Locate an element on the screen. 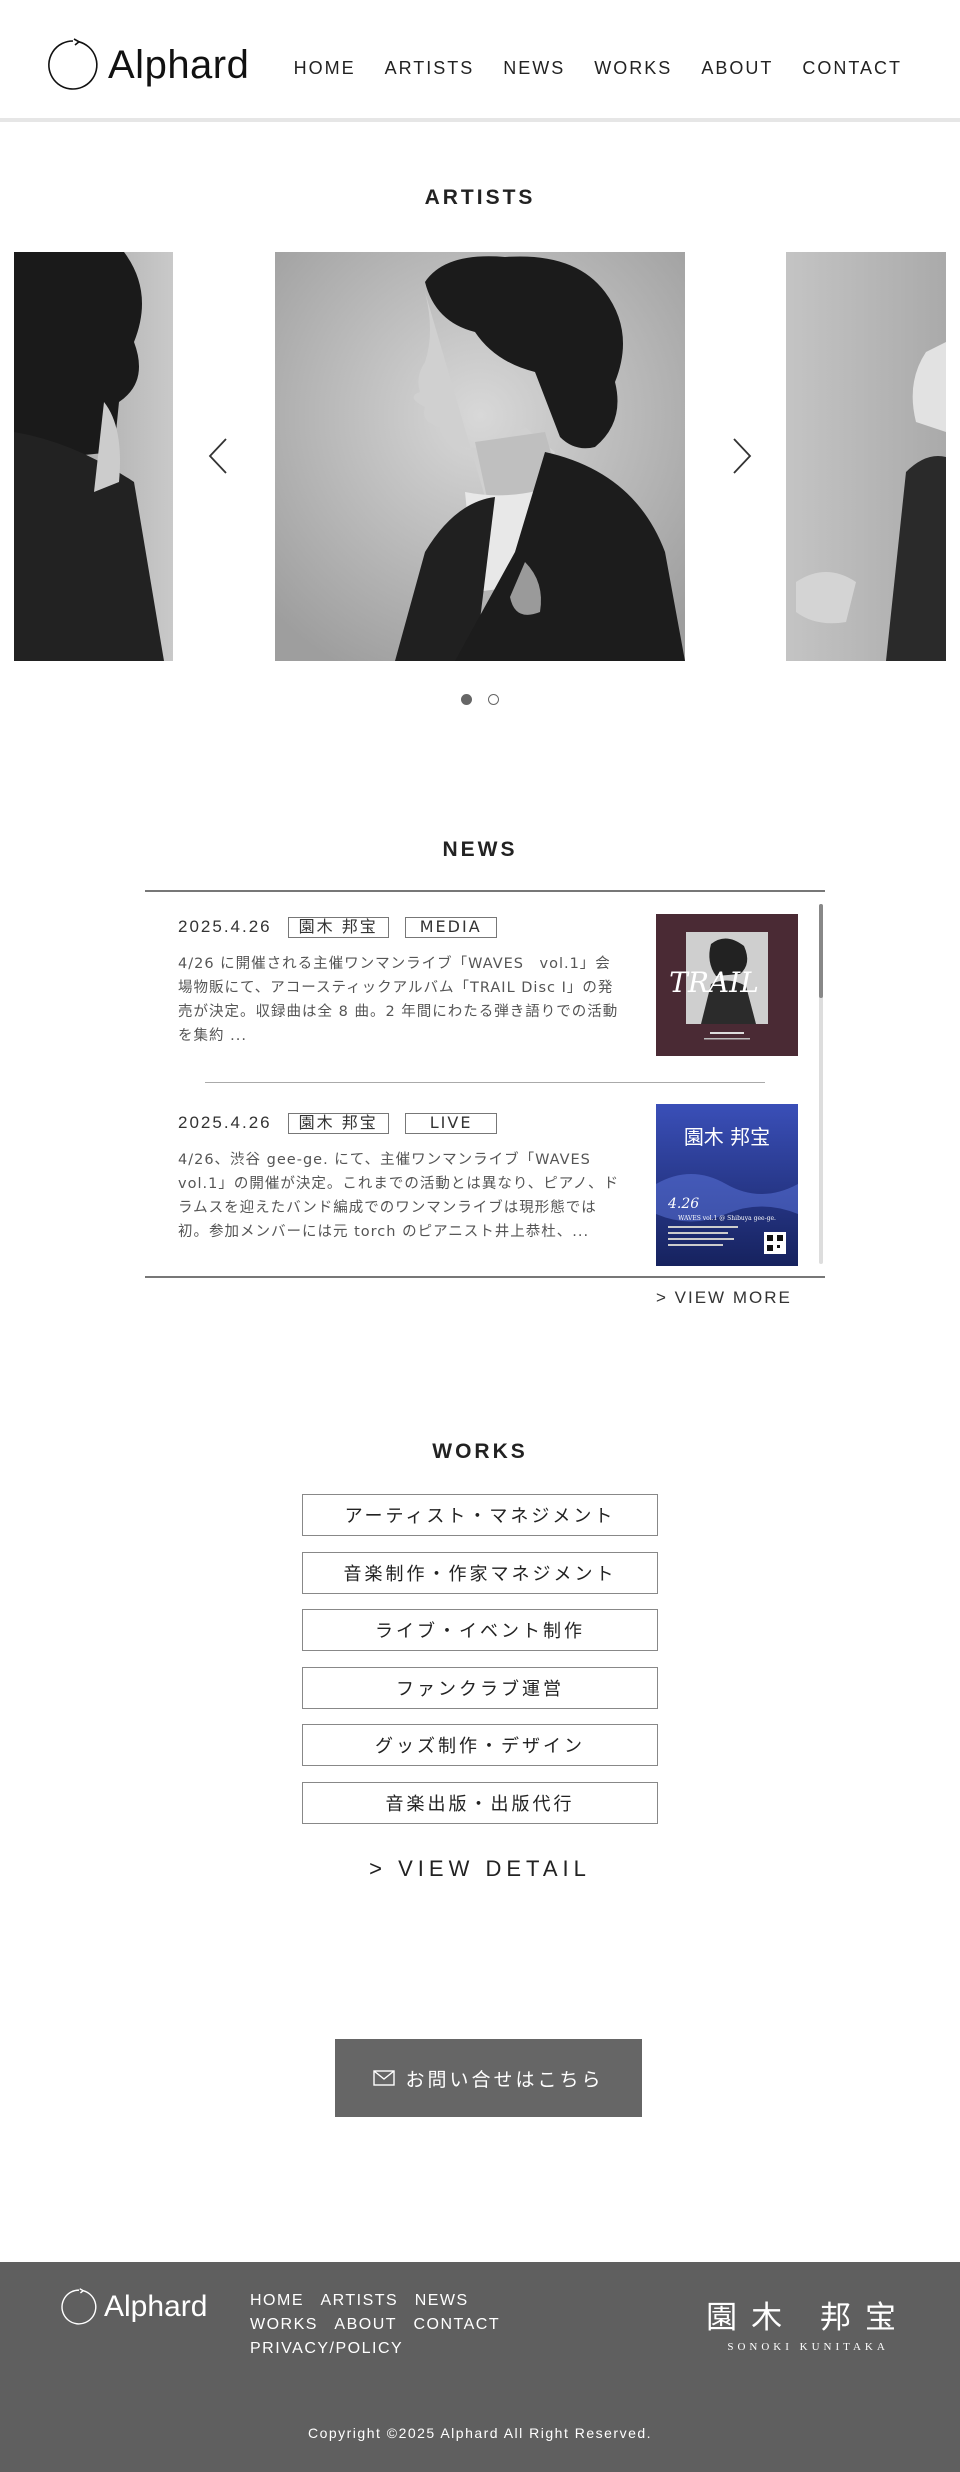  artist-photo-next is located at coordinates (866, 456).